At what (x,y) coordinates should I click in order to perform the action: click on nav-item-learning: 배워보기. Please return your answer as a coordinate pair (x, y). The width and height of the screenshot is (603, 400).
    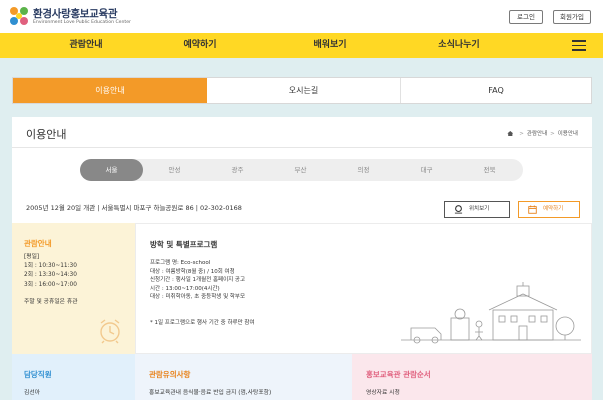
    Looking at the image, I should click on (330, 45).